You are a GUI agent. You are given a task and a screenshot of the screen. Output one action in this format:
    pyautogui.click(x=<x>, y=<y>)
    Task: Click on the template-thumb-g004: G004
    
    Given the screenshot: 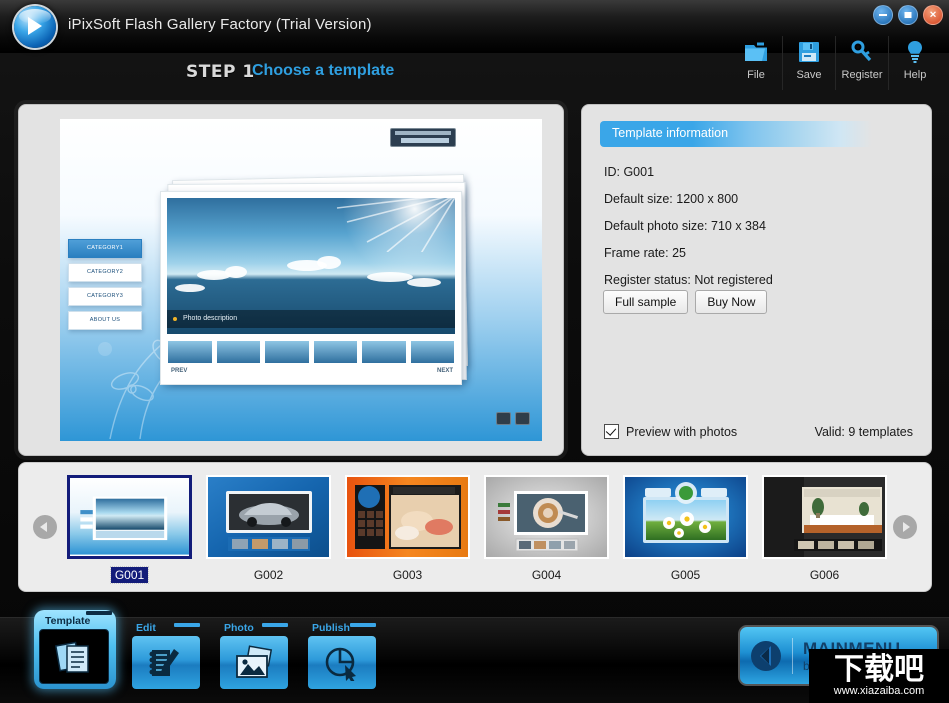 What is the action you would take?
    pyautogui.click(x=546, y=529)
    